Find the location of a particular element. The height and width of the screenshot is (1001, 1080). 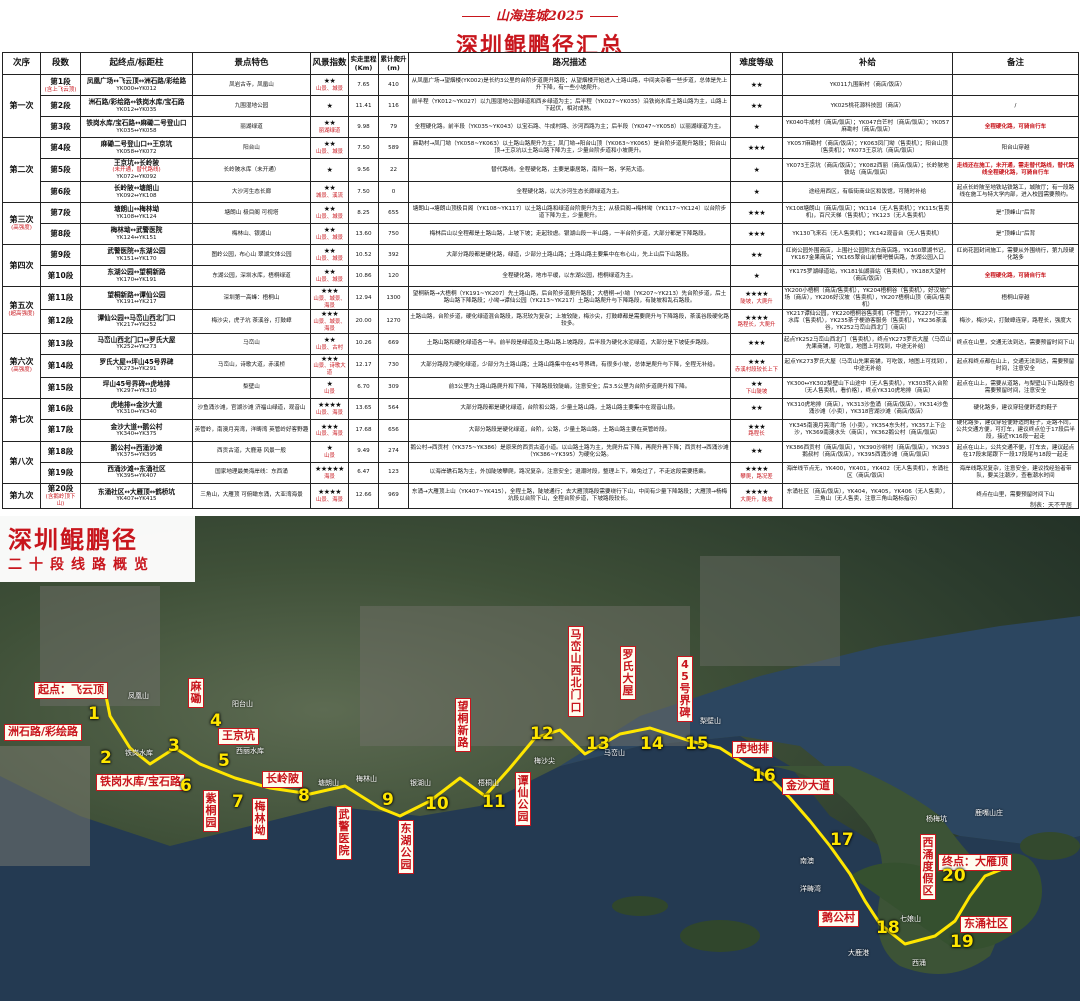

route-code: YK273↔YK291 is located at coordinates (136, 369).